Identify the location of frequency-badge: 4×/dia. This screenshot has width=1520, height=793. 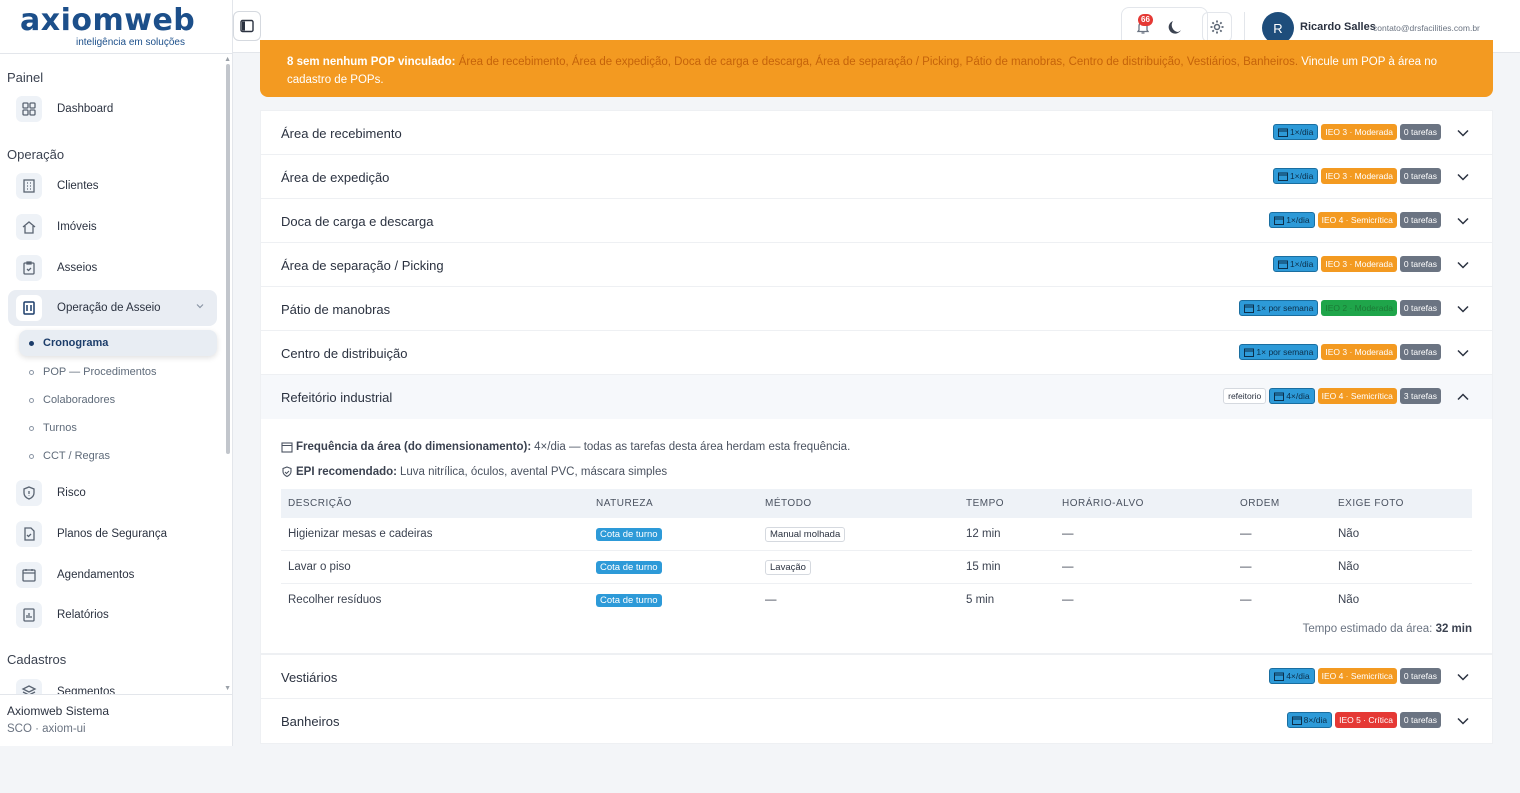
(1292, 676).